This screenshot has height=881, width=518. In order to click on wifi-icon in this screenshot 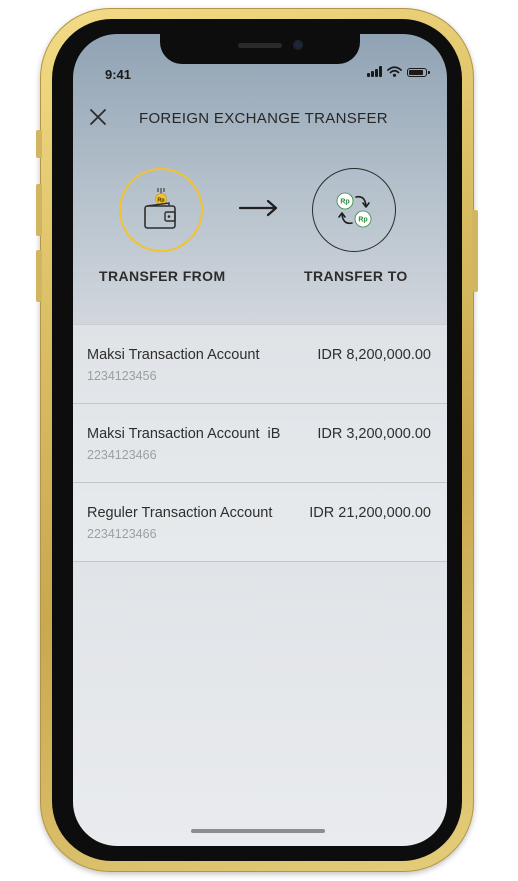, I will do `click(394, 71)`.